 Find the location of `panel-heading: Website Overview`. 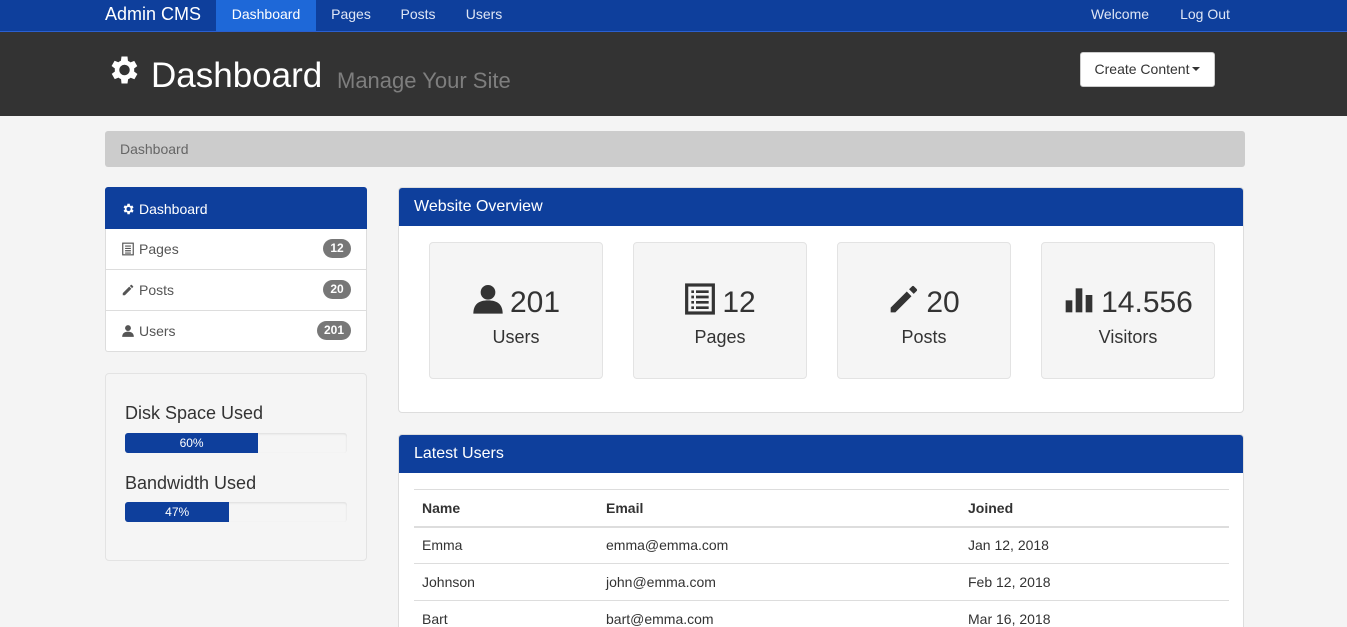

panel-heading: Website Overview is located at coordinates (821, 207).